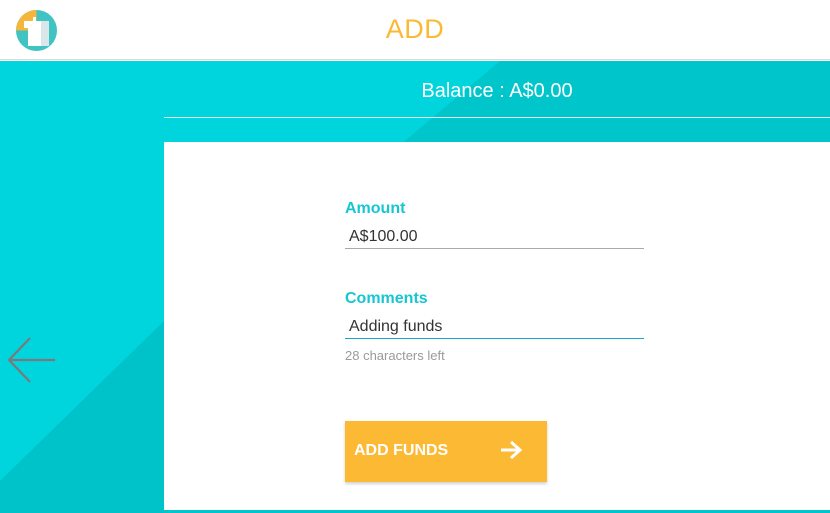 This screenshot has height=513, width=830. What do you see at coordinates (494, 237) in the screenshot?
I see `amount-input` at bounding box center [494, 237].